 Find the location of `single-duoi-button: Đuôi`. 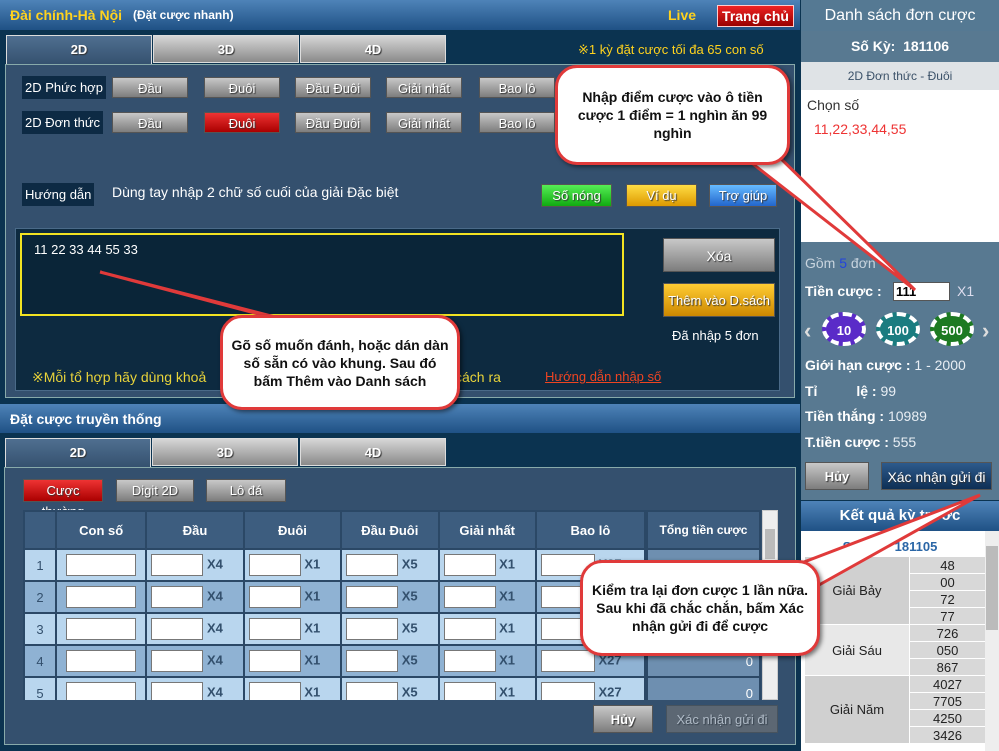

single-duoi-button: Đuôi is located at coordinates (242, 122).